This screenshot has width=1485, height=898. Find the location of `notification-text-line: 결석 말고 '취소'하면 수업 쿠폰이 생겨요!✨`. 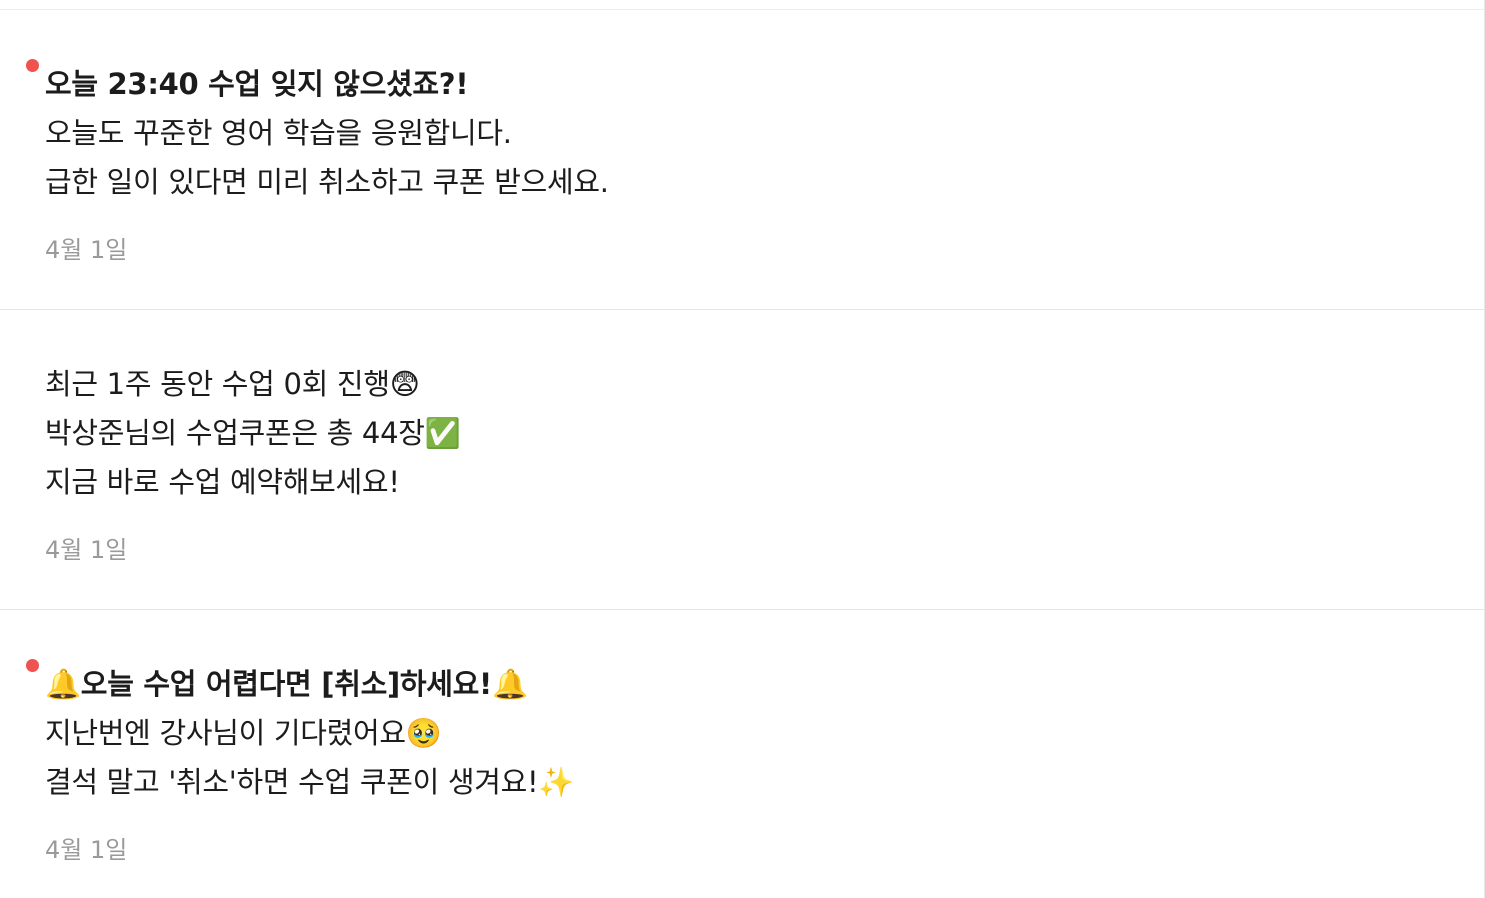

notification-text-line: 결석 말고 '취소'하면 수업 쿠폰이 생겨요!✨ is located at coordinates (310, 782).